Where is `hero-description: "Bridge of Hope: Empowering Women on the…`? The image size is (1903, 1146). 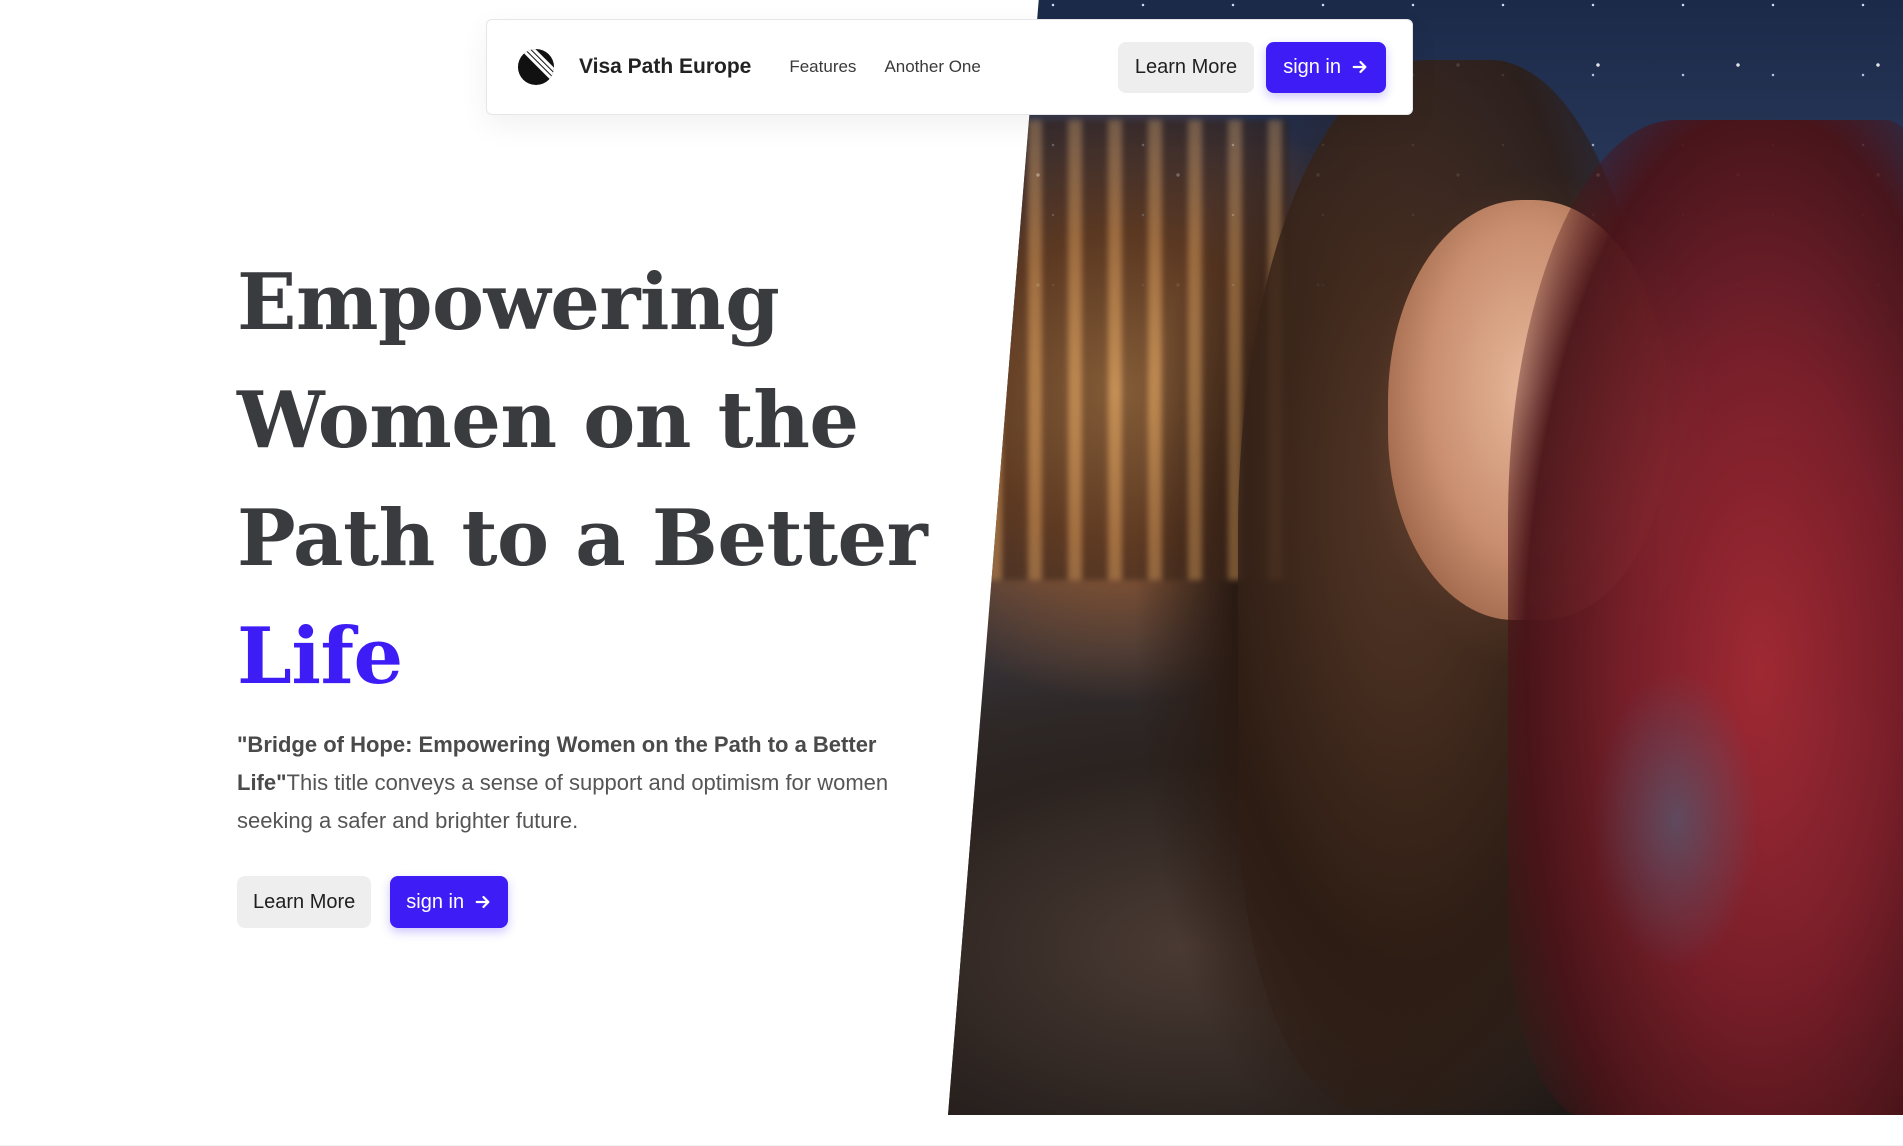
hero-description: "Bridge of Hope: Empowering Women on the… is located at coordinates (597, 783).